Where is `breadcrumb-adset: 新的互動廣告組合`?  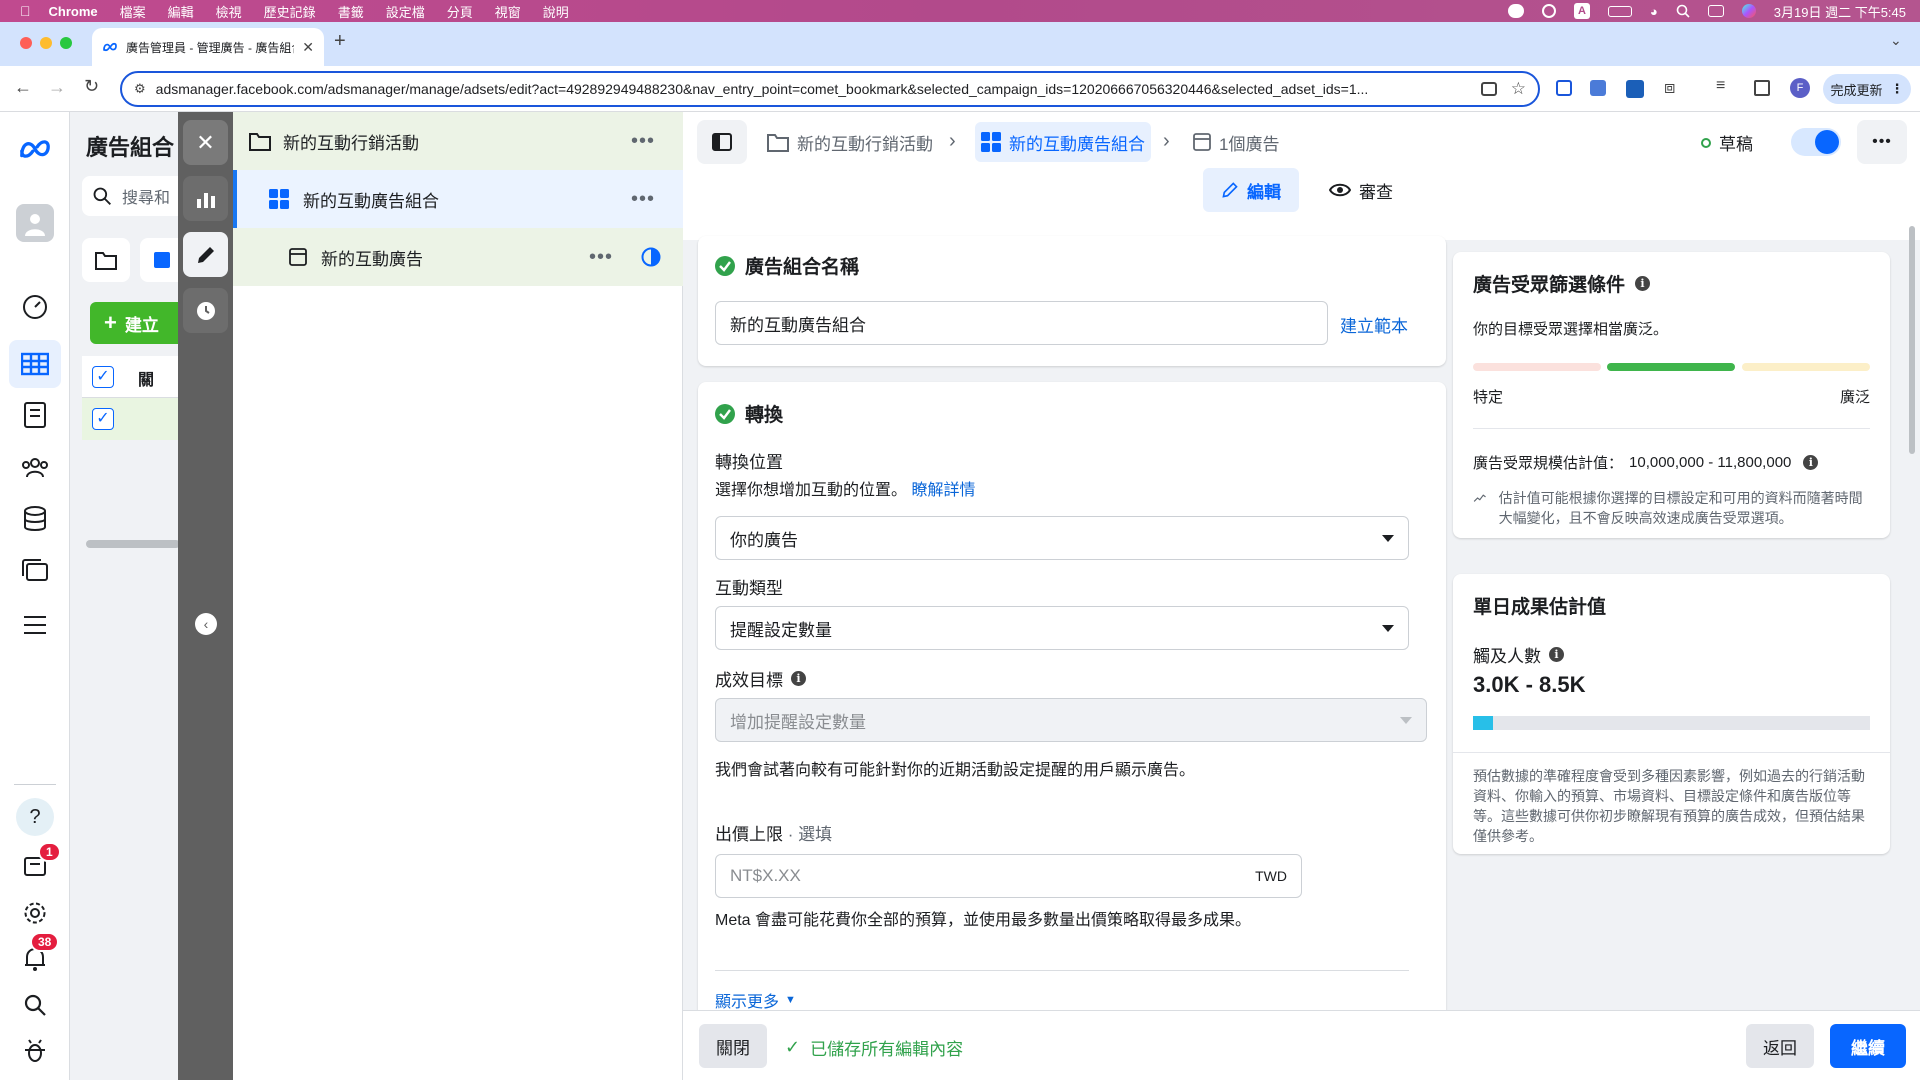 breadcrumb-adset: 新的互動廣告組合 is located at coordinates (1063, 142).